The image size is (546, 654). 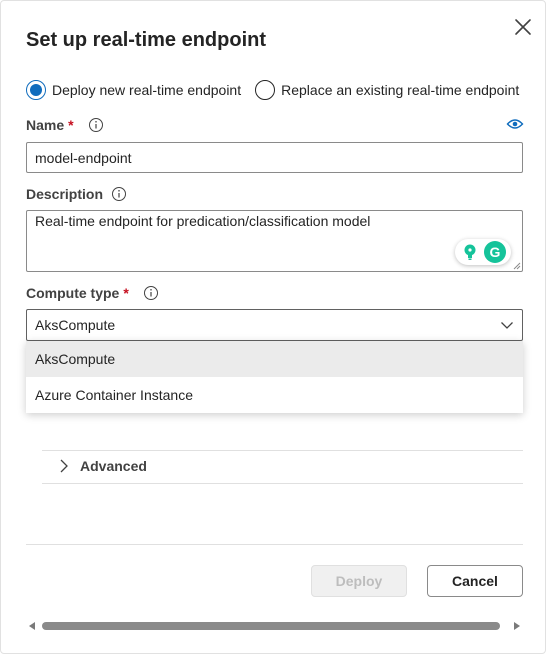 What do you see at coordinates (65, 194) in the screenshot?
I see `description-label-text: Description` at bounding box center [65, 194].